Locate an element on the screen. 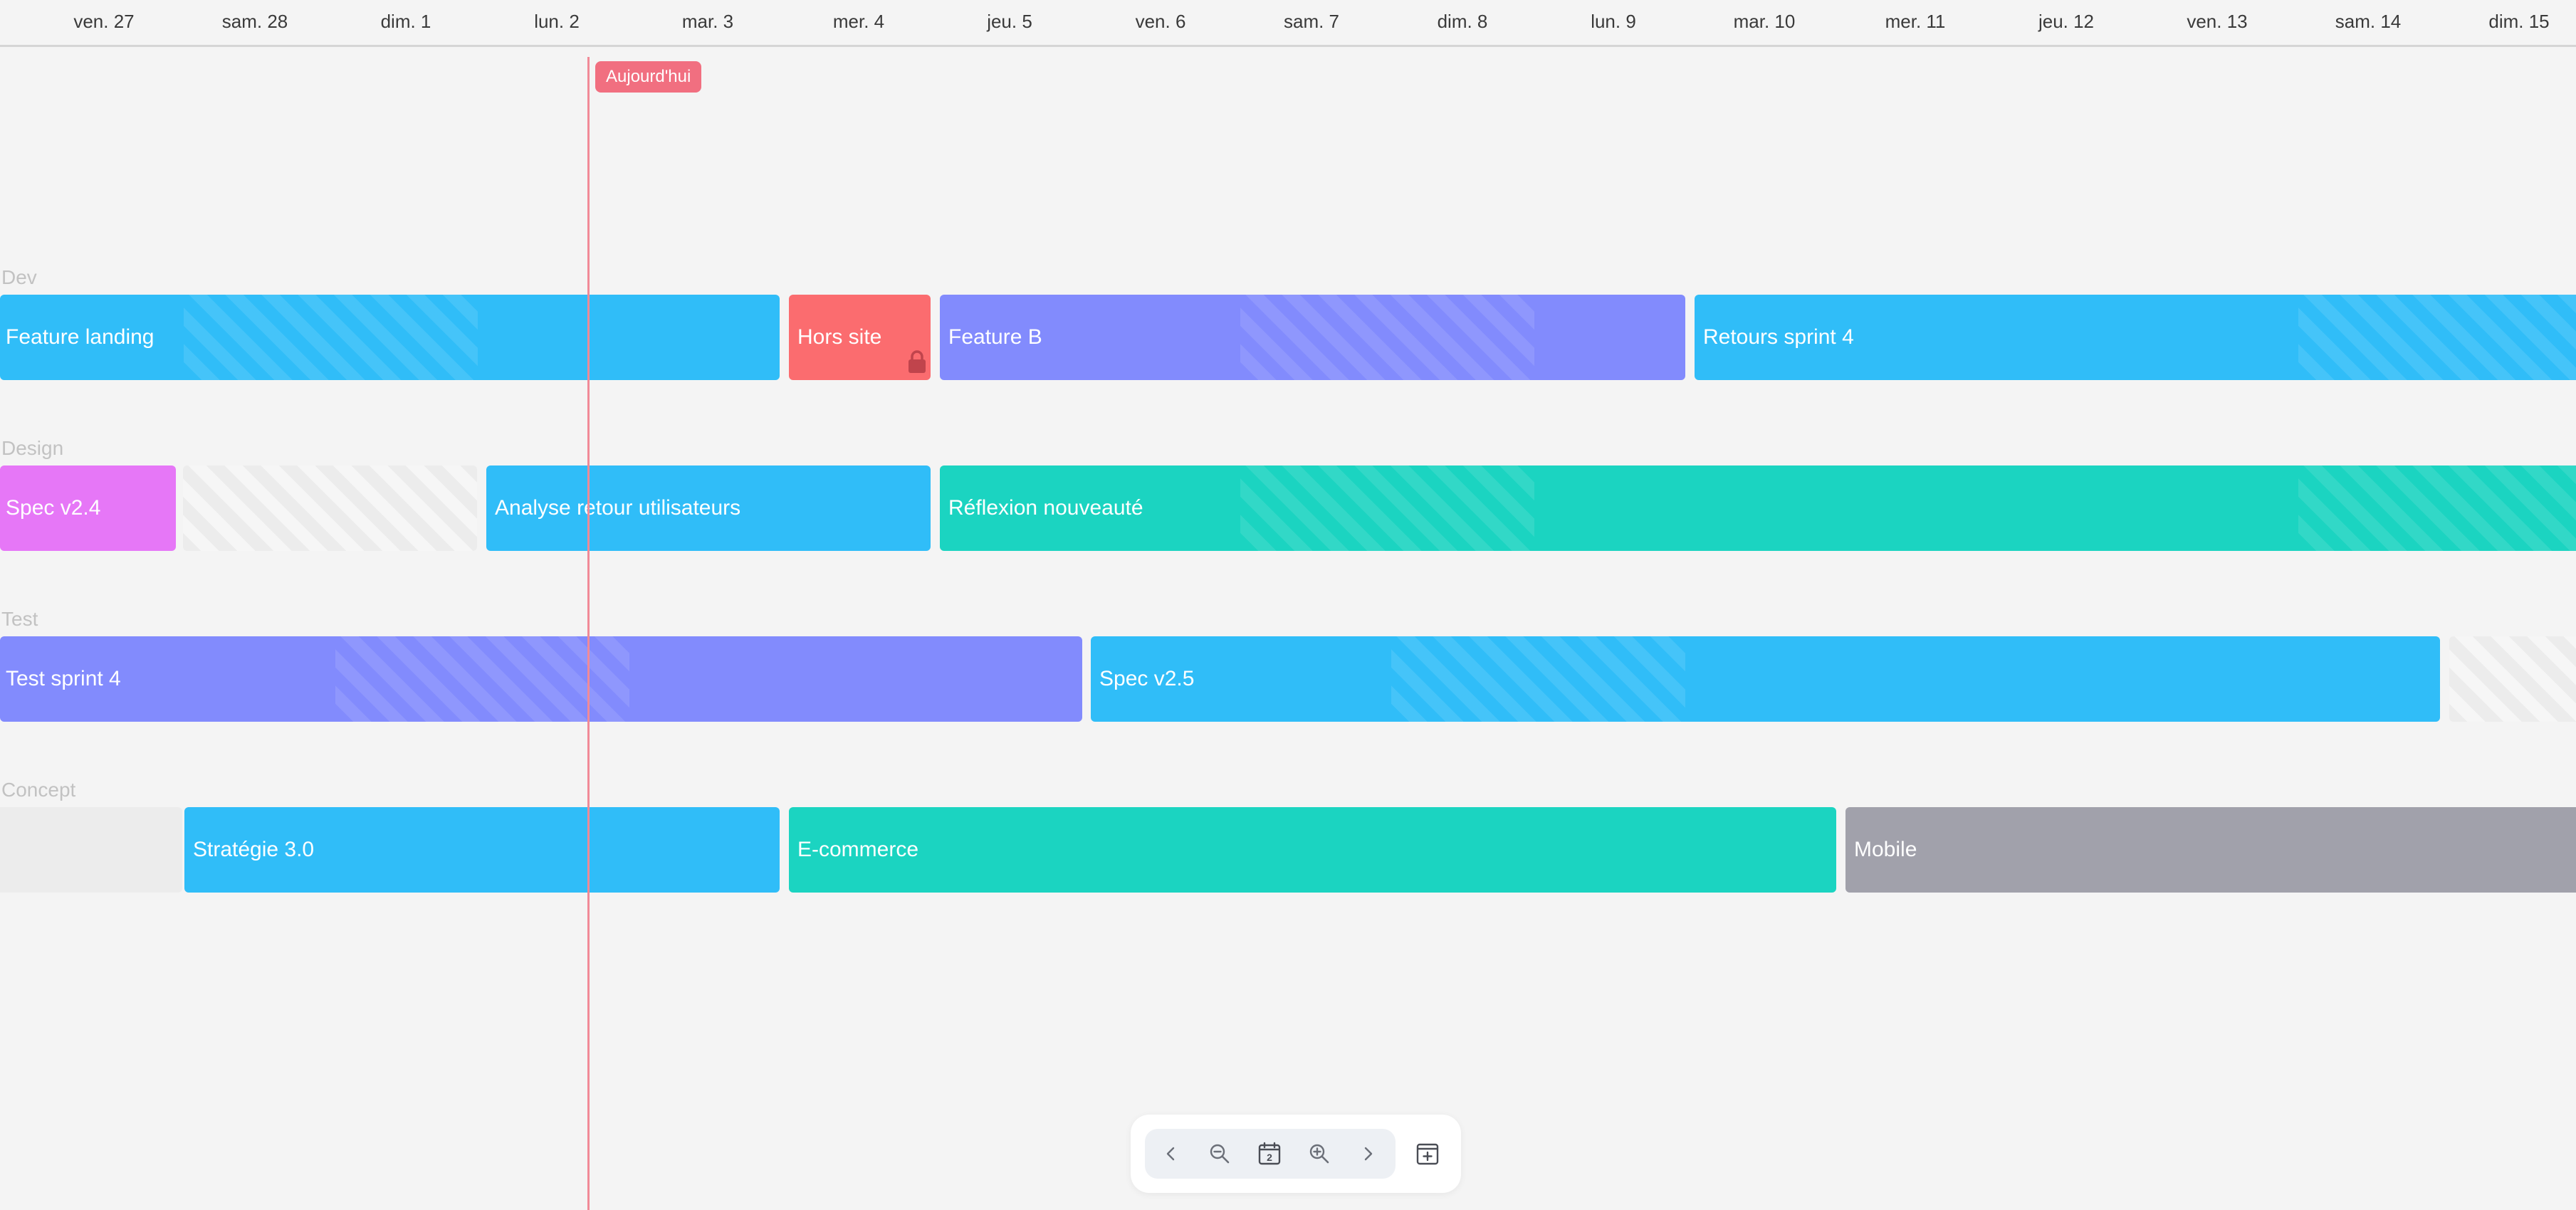  today-marker-line is located at coordinates (588, 633).